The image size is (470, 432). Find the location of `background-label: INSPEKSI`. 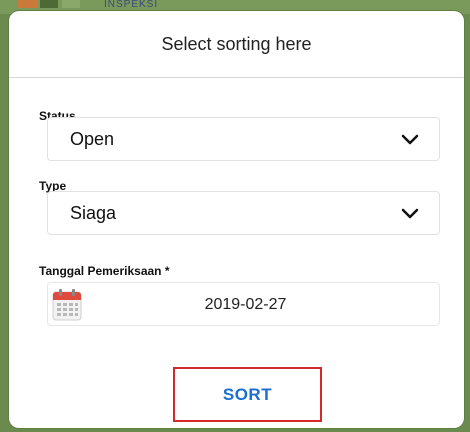

background-label: INSPEKSI is located at coordinates (131, 5).